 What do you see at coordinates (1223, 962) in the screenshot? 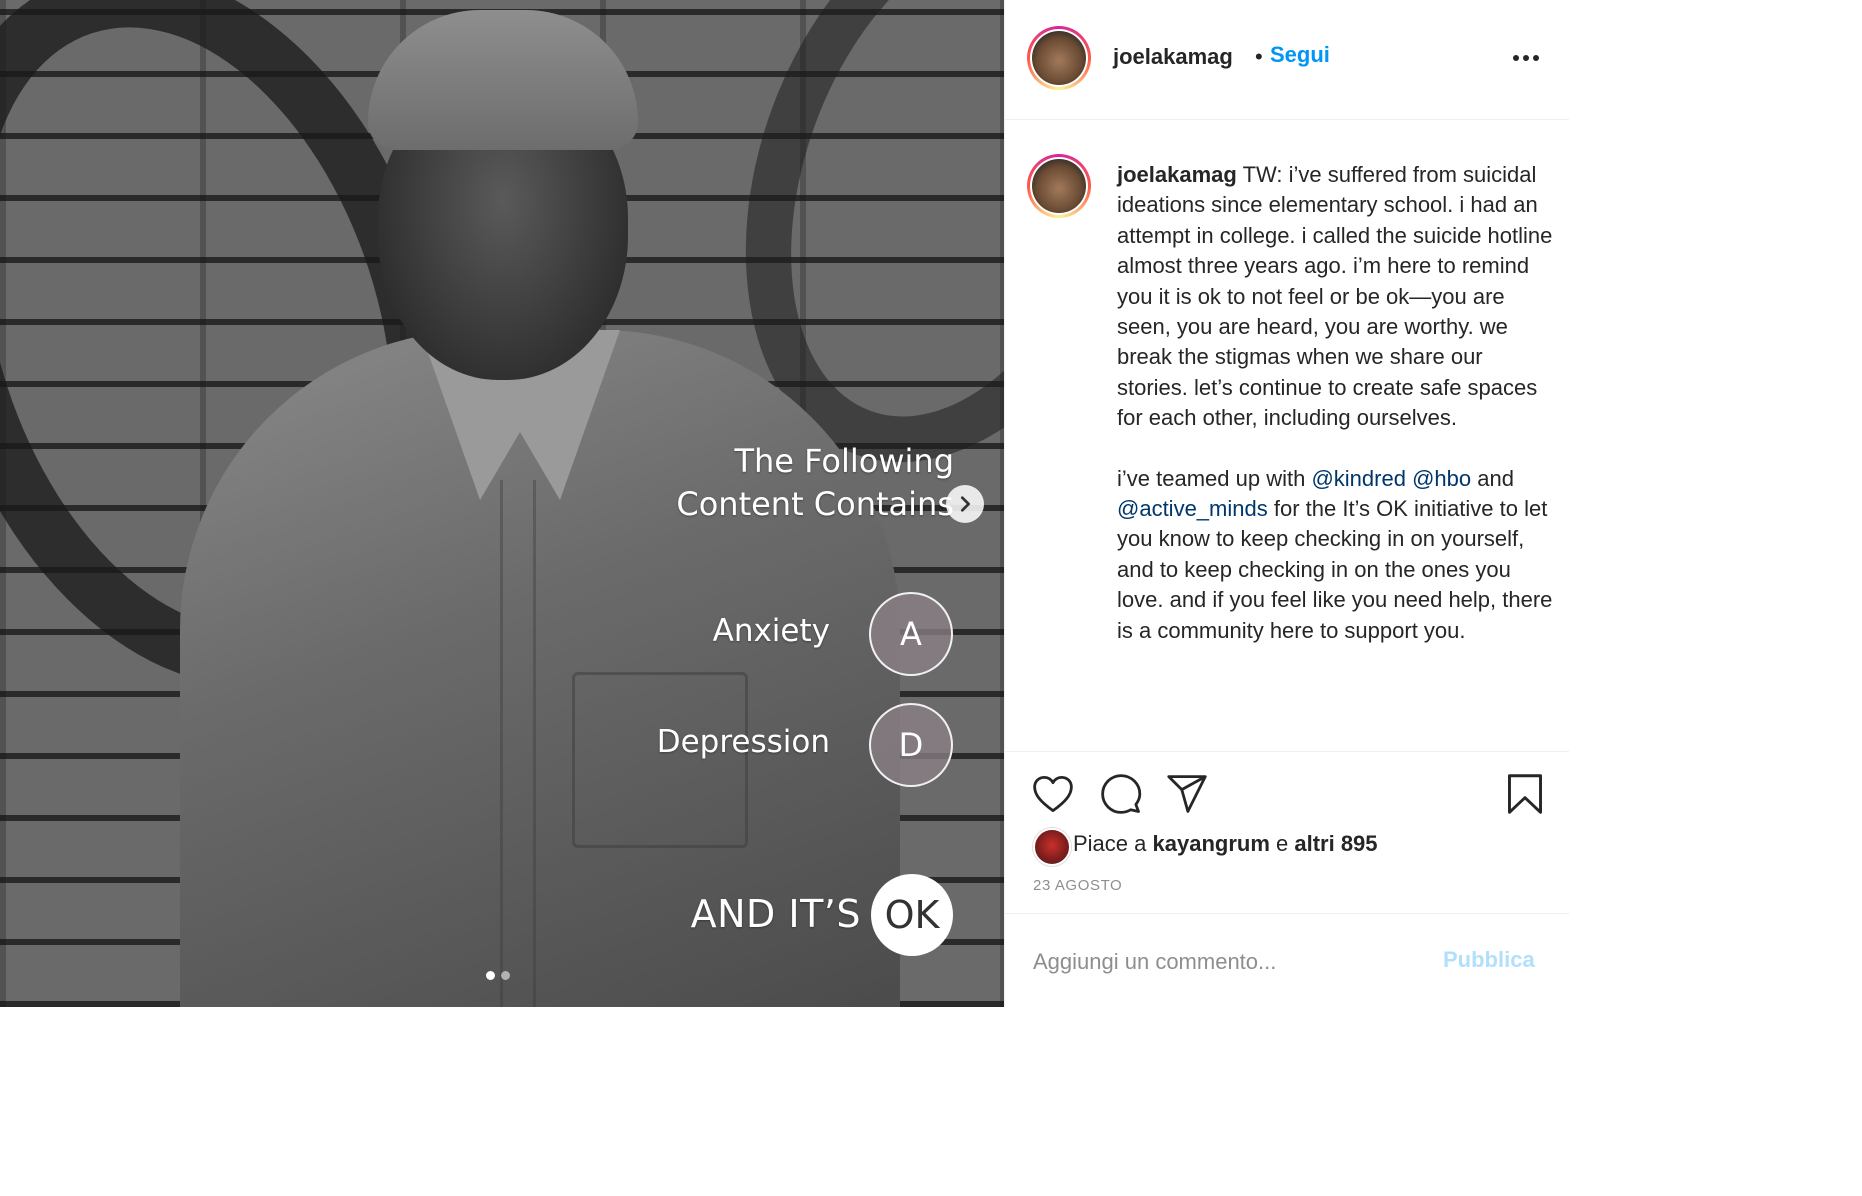
I see `comment-input` at bounding box center [1223, 962].